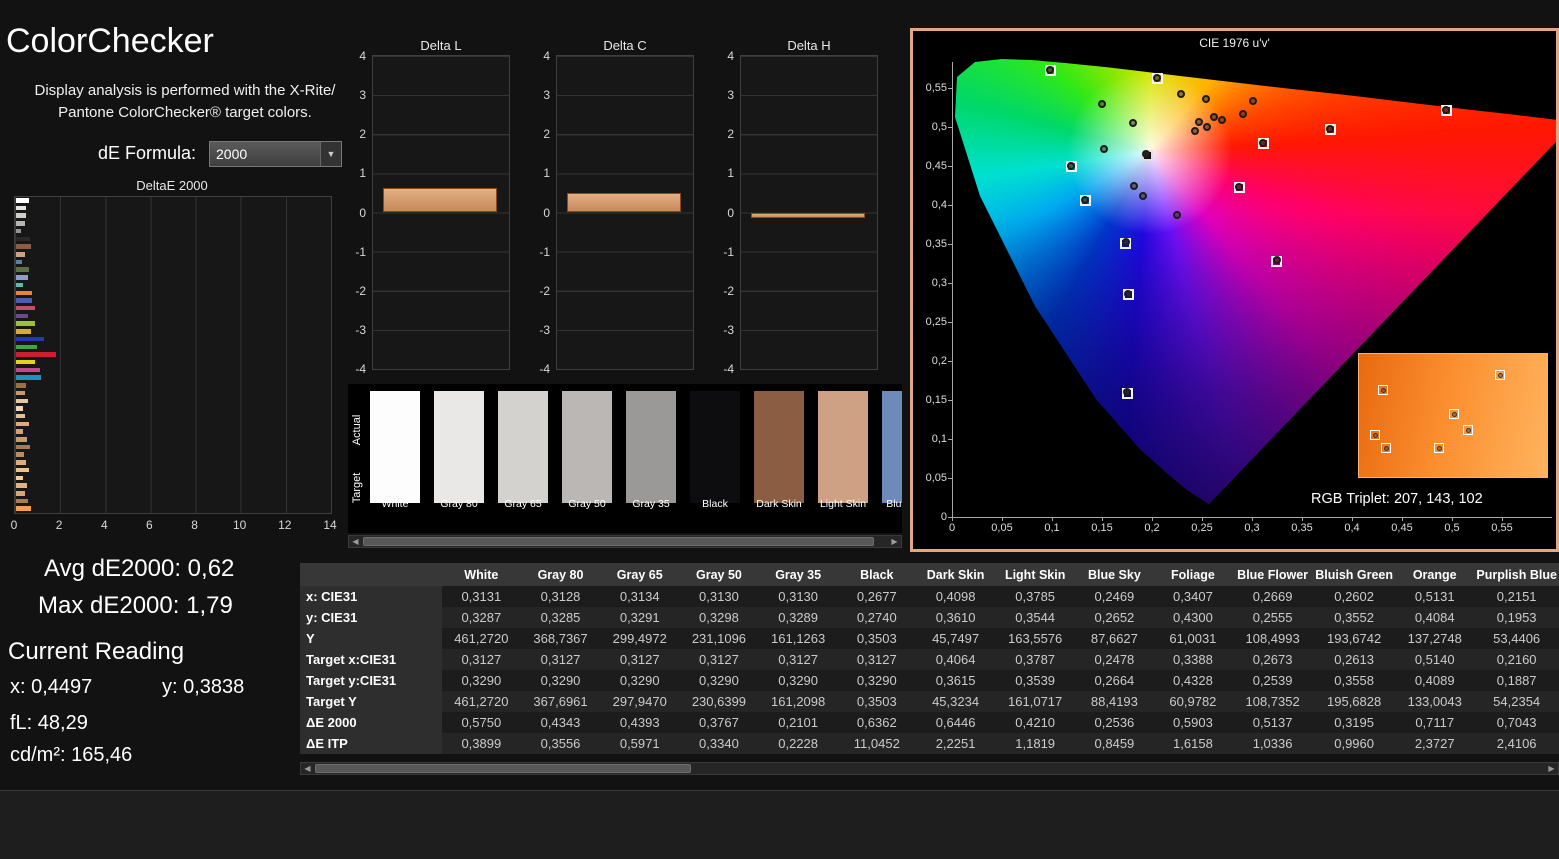 The image size is (1559, 859). What do you see at coordinates (1273, 617) in the screenshot?
I see `table-cell: 0,2555` at bounding box center [1273, 617].